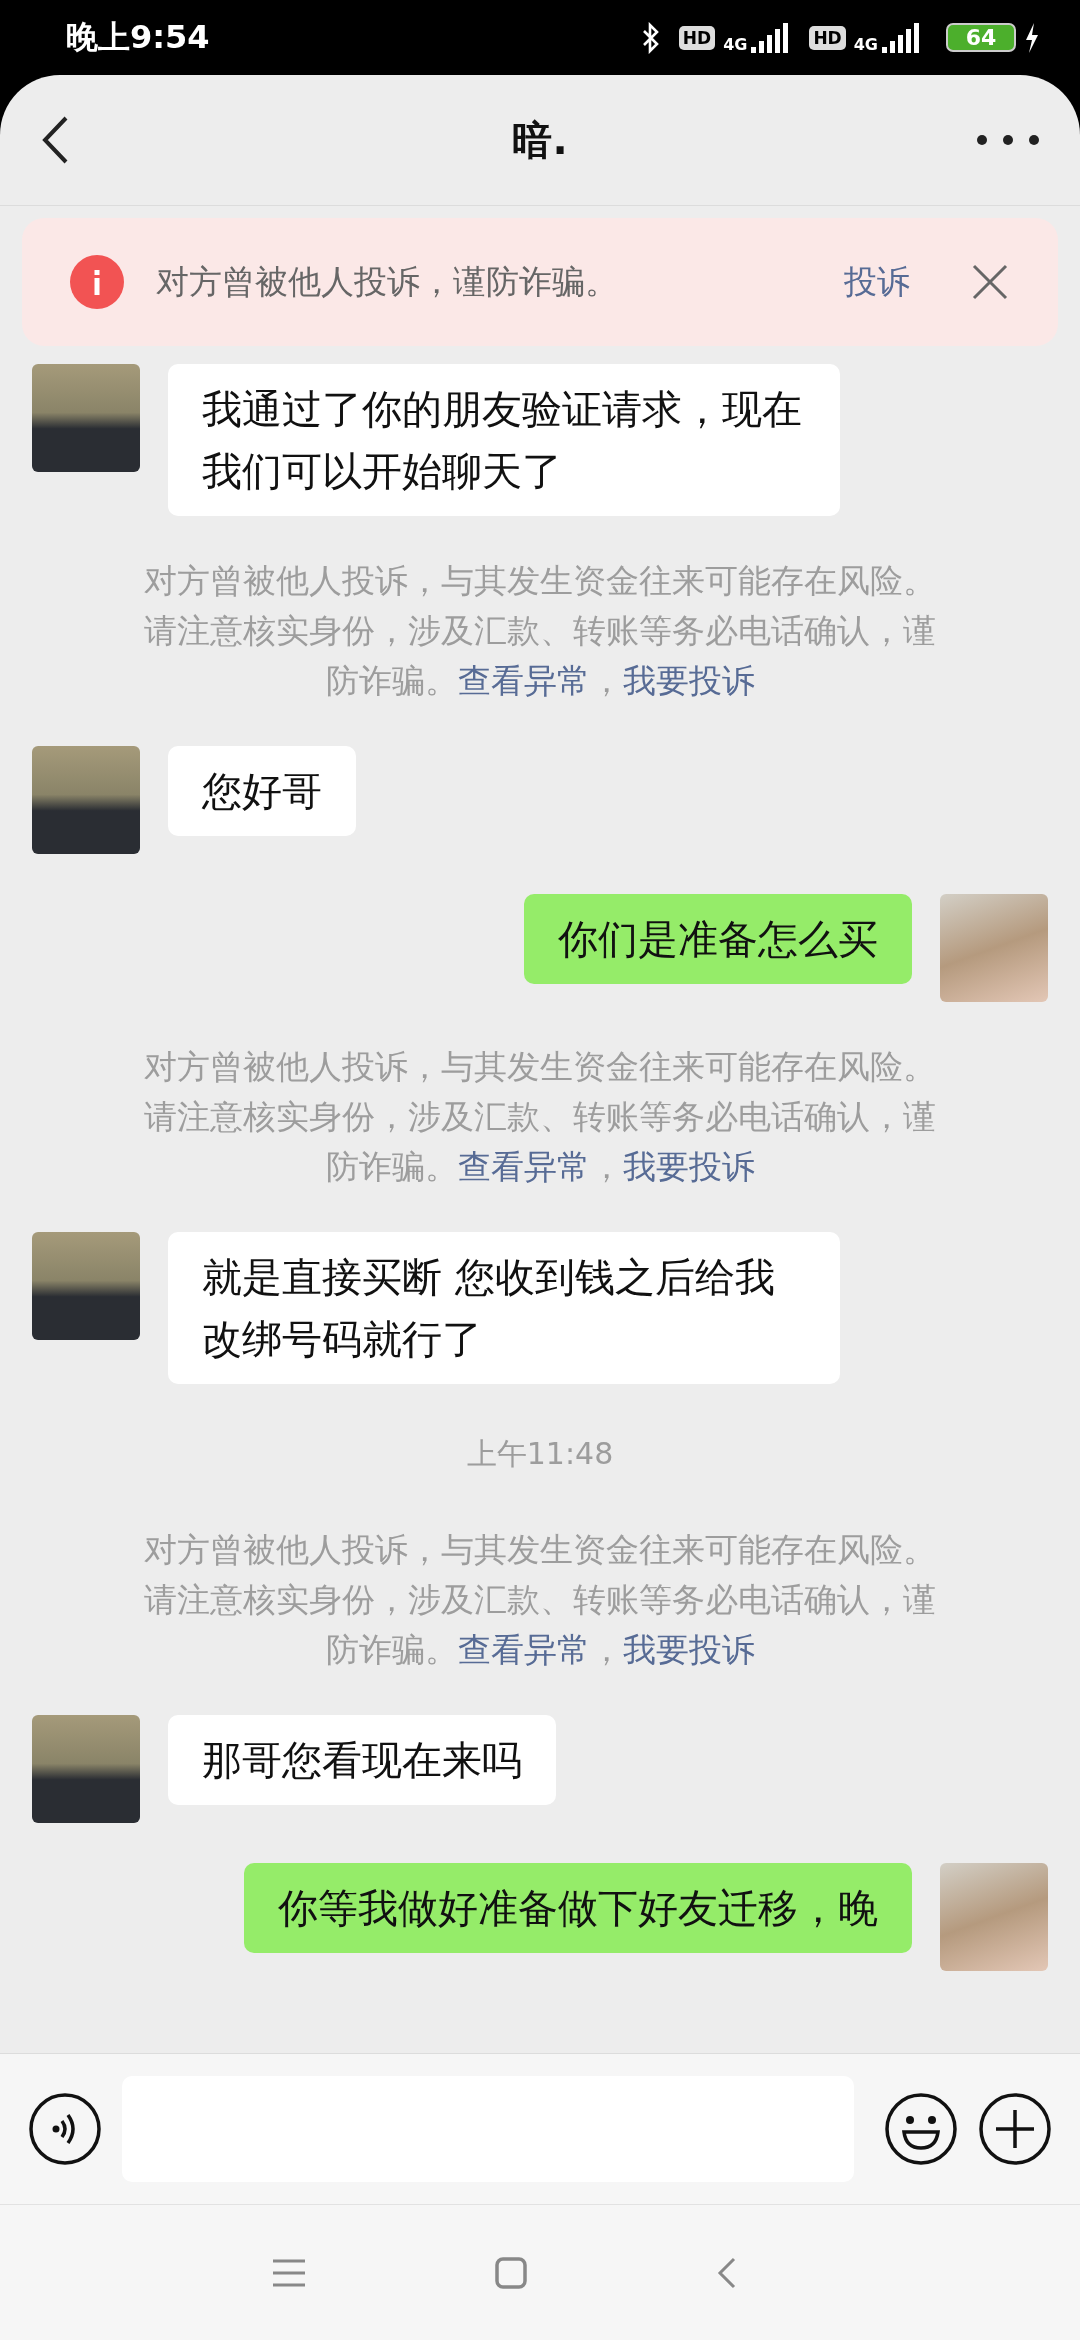  I want to click on battery-indicator: 64, so click(981, 37).